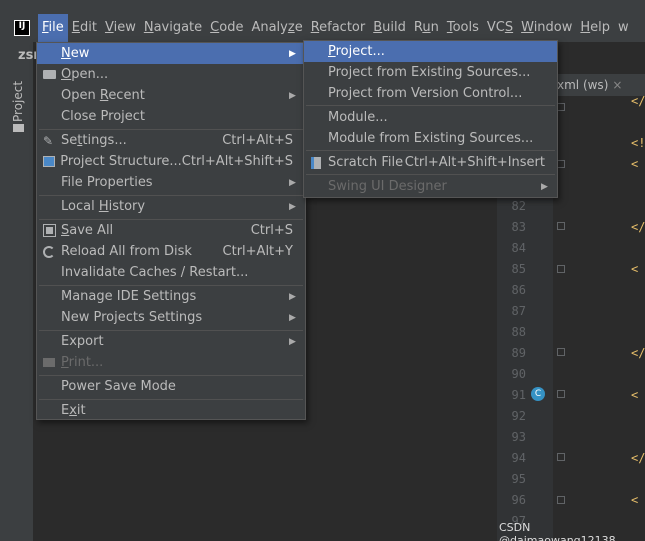 The height and width of the screenshot is (541, 645). I want to click on line-number: 87, so click(518, 311).